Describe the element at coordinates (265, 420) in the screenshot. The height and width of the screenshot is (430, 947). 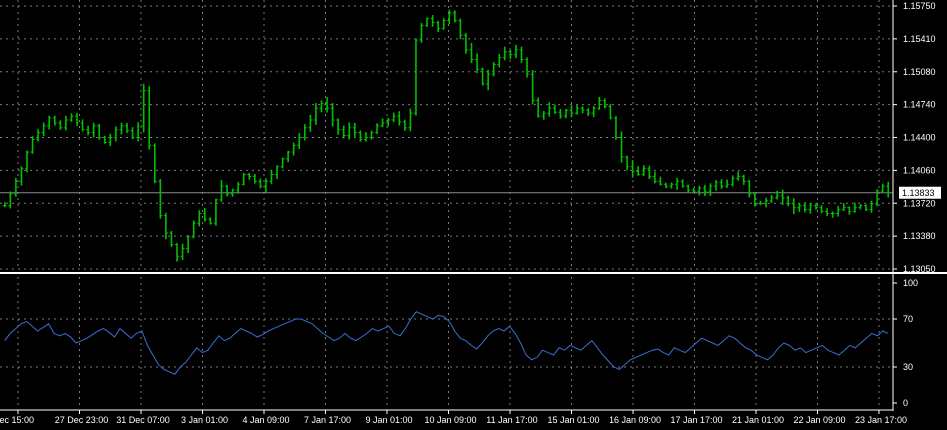
I see `time-tick-label: 4 Jan 09:00` at that location.